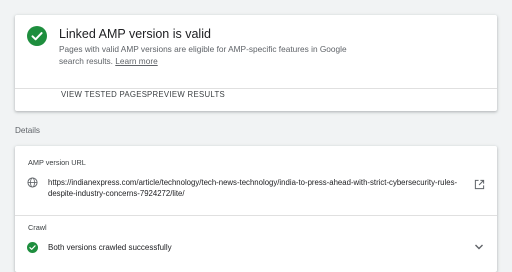 This screenshot has width=512, height=272. Describe the element at coordinates (136, 61) in the screenshot. I see `learn-more-link: Learn more` at that location.